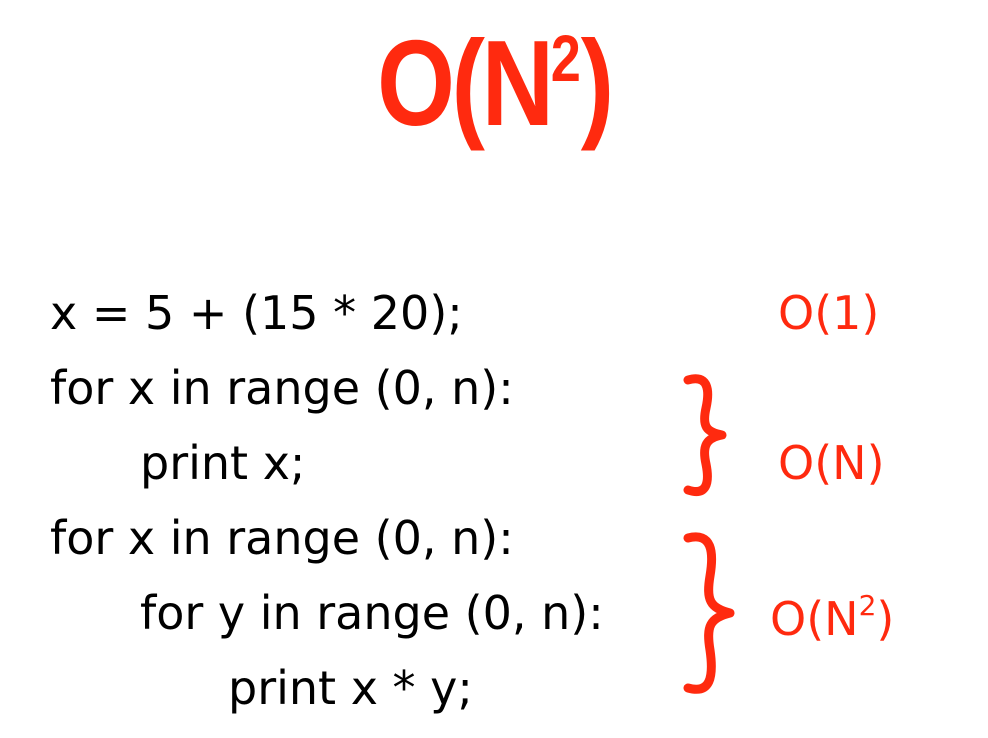 The height and width of the screenshot is (738, 988). Describe the element at coordinates (565, 58) in the screenshot. I see `title-exponent: 2` at that location.